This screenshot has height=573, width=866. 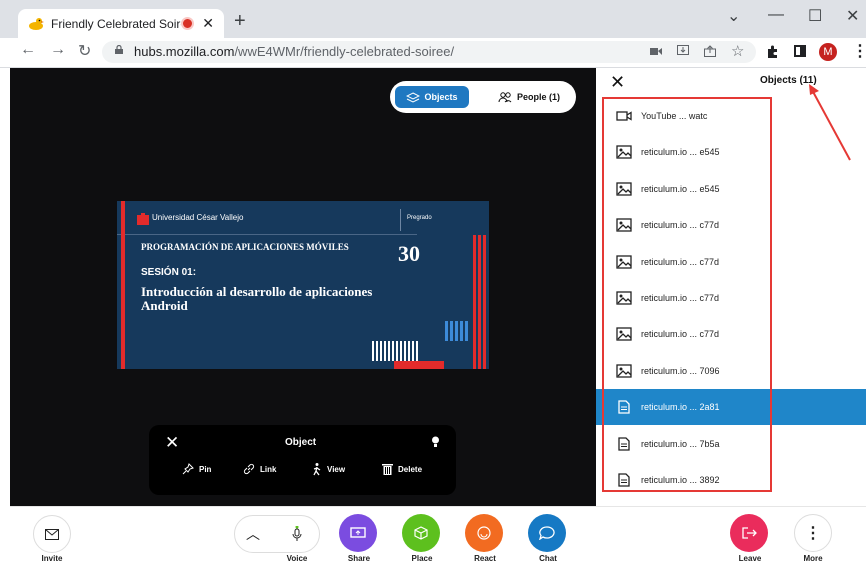 What do you see at coordinates (245, 247) in the screenshot?
I see `slide-course-title: PROGRAMACIÓN DE APLICACIONES MÓVILES` at bounding box center [245, 247].